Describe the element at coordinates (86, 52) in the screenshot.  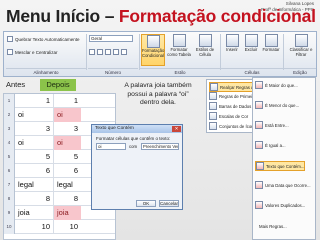
I see `group-divider` at that location.